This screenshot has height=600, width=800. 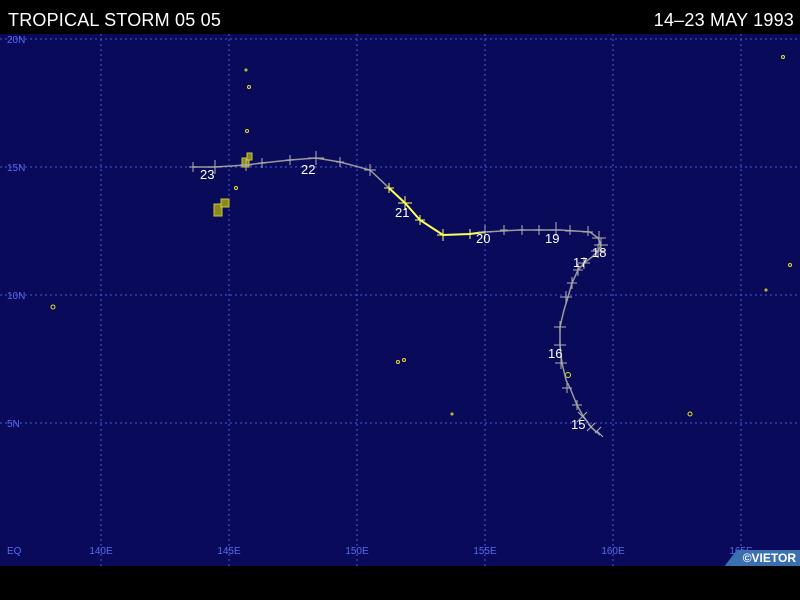 What do you see at coordinates (225, 203) in the screenshot?
I see `island-rota` at bounding box center [225, 203].